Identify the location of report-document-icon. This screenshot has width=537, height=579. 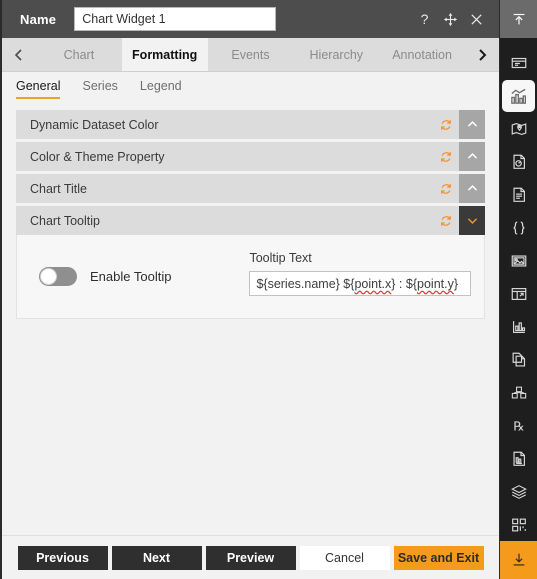
(518, 459).